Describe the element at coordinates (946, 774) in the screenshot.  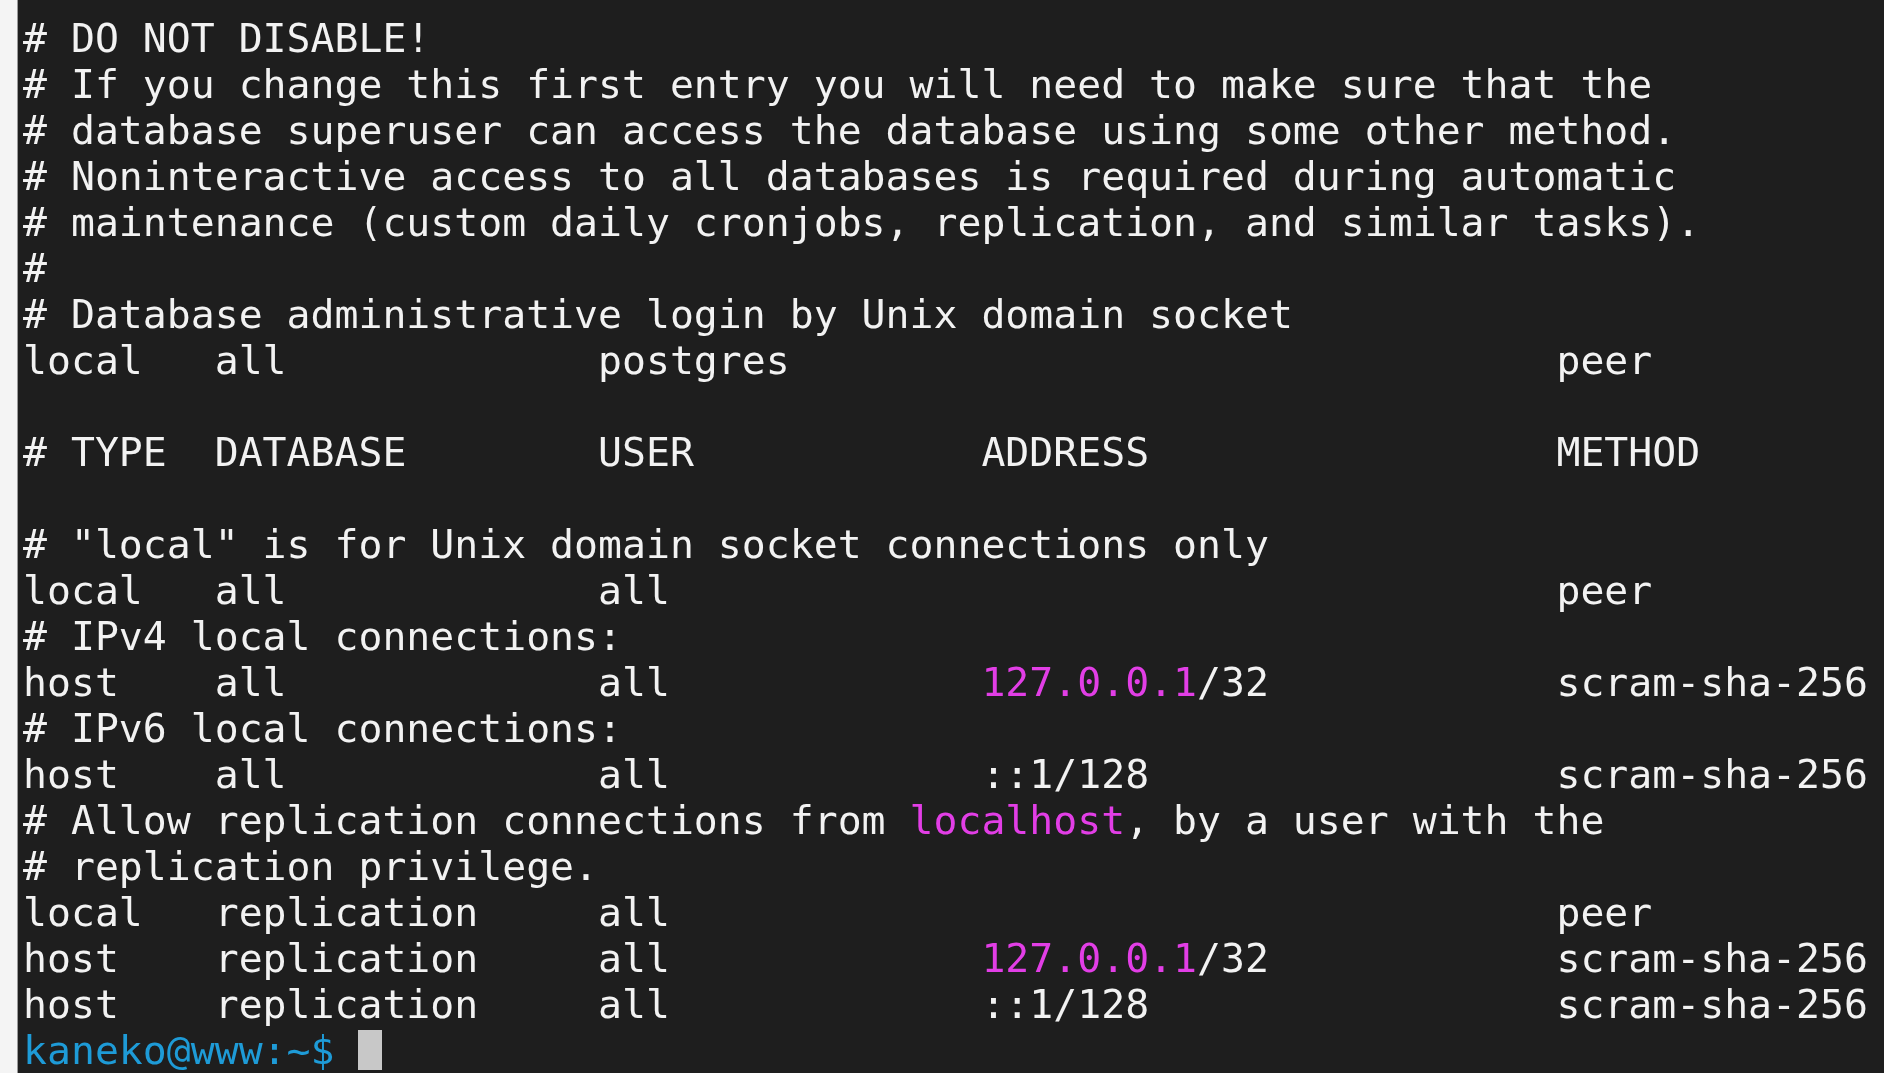
I see `config-line: host all all ::1/128 scram-sha-256` at that location.